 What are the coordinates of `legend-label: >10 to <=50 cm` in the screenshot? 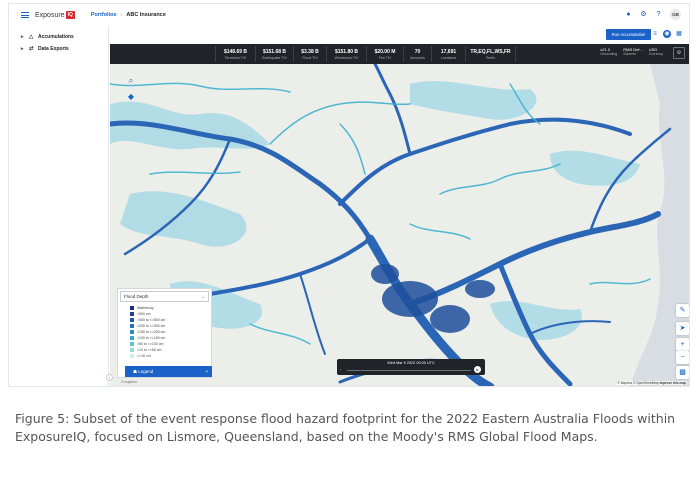 It's located at (149, 350).